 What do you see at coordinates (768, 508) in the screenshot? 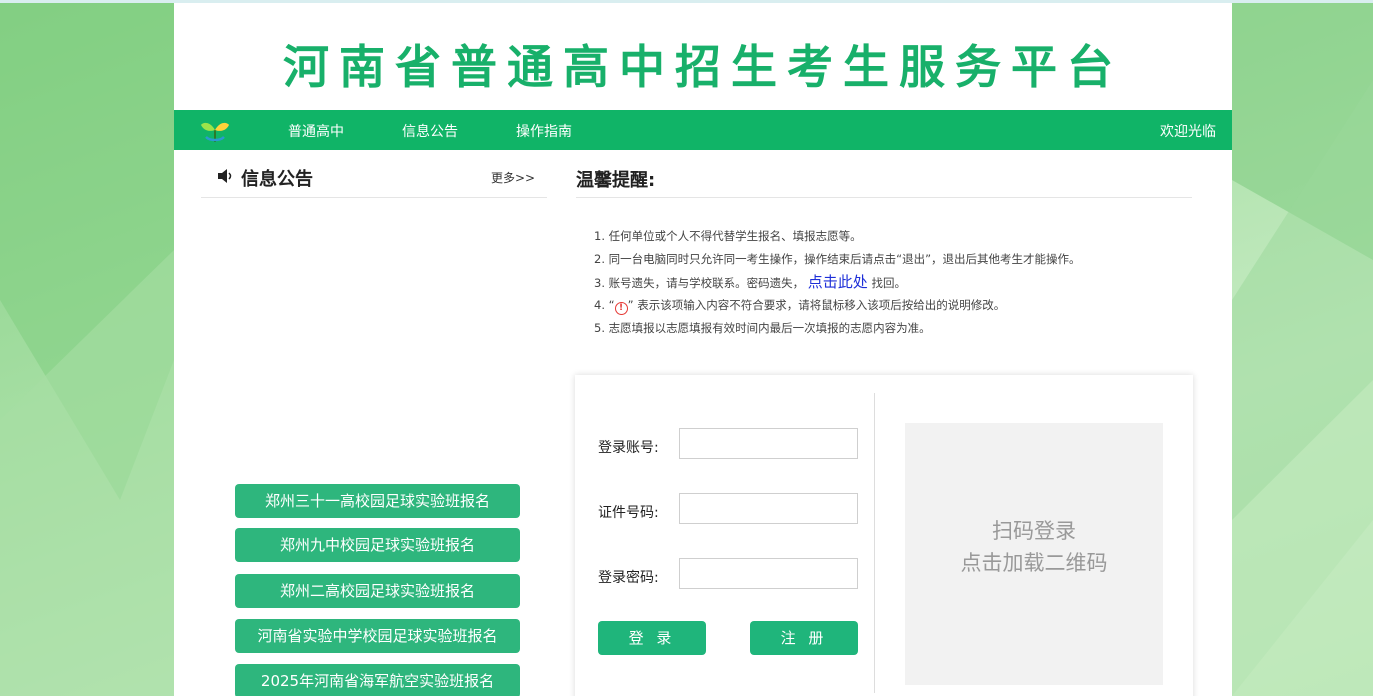
I see `id-number-input` at bounding box center [768, 508].